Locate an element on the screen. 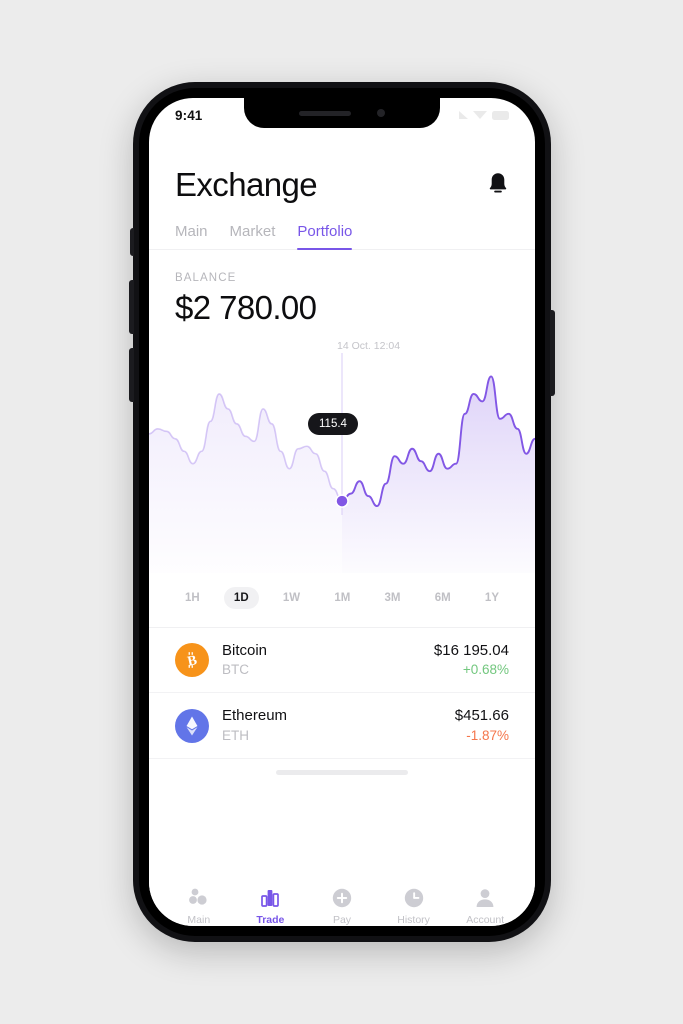 This screenshot has width=683, height=1024. range-3m: 3M is located at coordinates (393, 598).